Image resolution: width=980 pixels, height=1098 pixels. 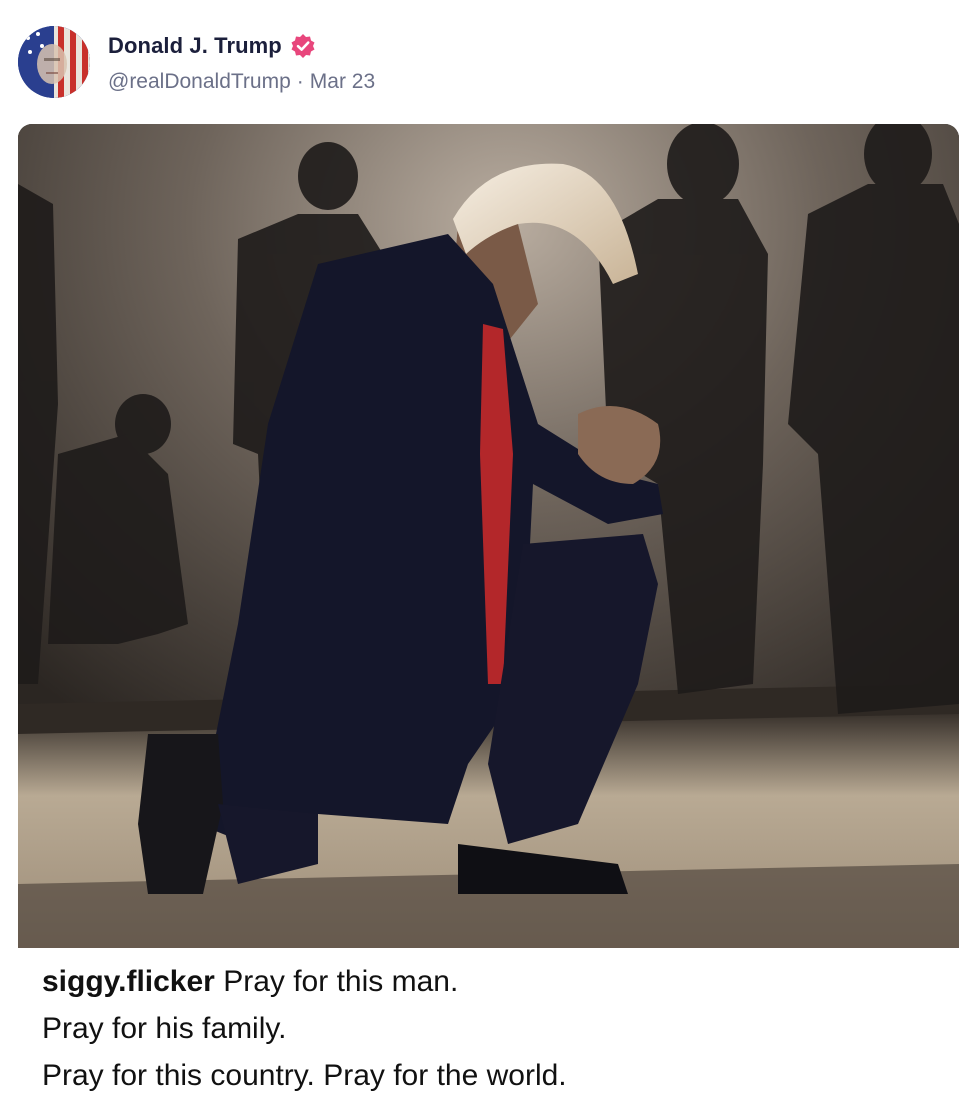 I want to click on caption-line-1: siggy.flicker Pray for this man., so click(x=497, y=981).